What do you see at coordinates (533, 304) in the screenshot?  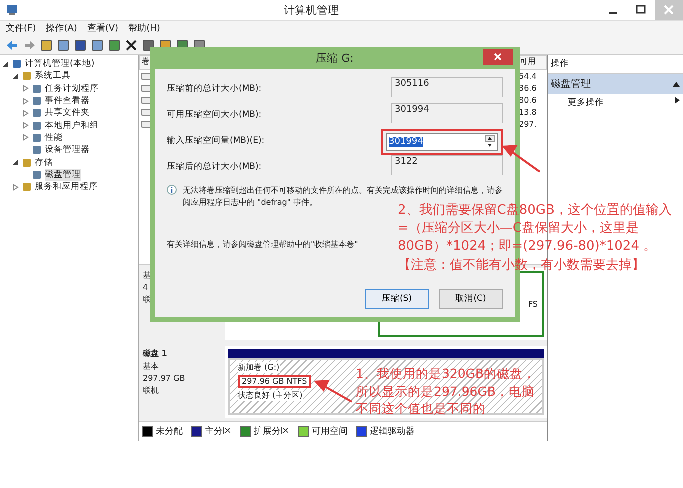 I see `partition-info: FS` at bounding box center [533, 304].